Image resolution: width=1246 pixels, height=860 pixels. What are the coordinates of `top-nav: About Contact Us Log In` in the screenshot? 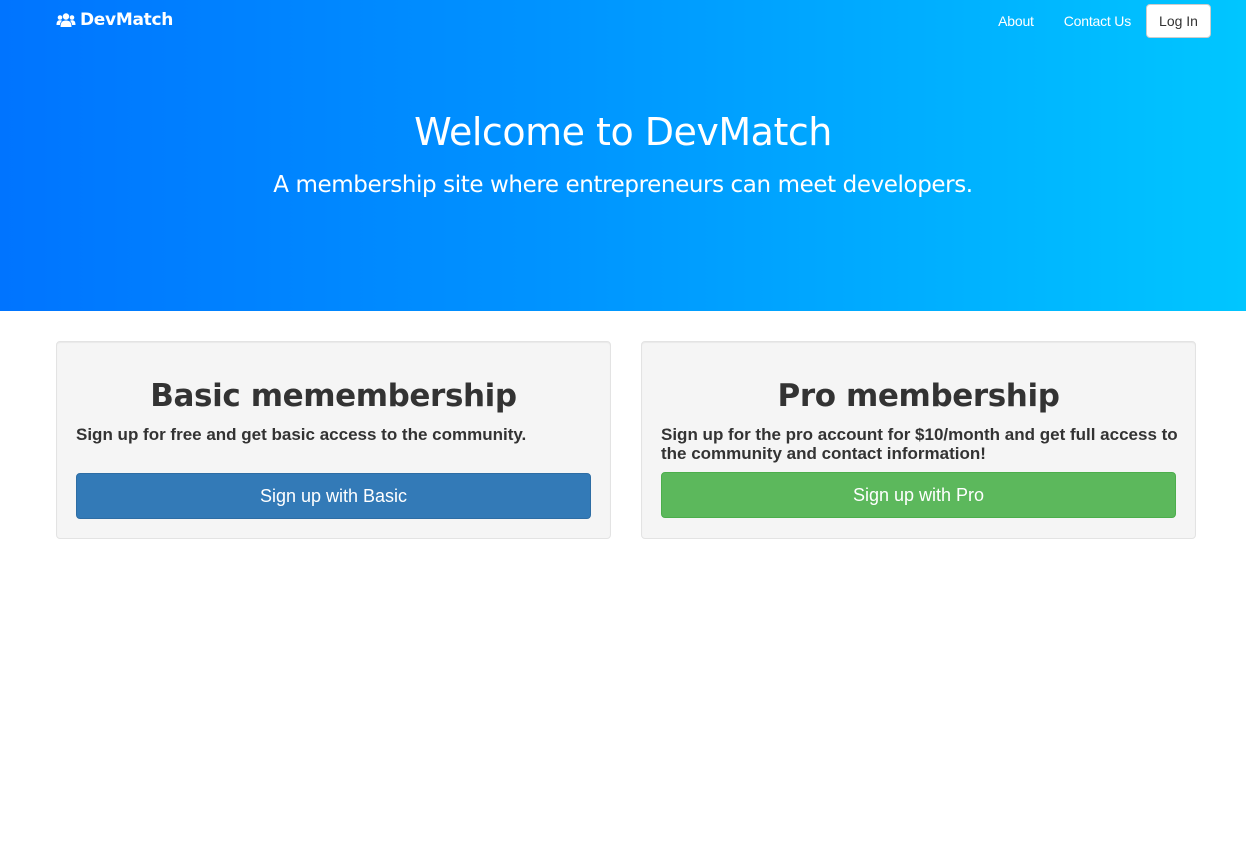 It's located at (1097, 21).